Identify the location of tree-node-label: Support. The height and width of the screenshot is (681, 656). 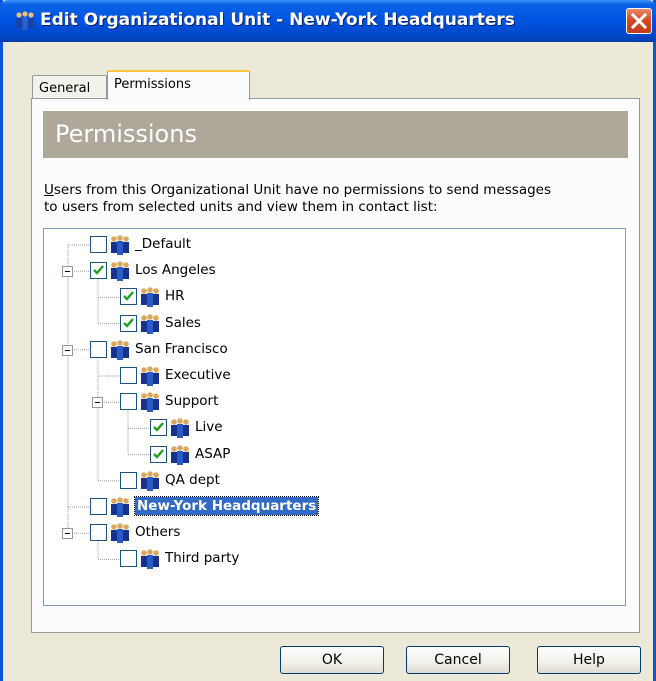
(192, 401).